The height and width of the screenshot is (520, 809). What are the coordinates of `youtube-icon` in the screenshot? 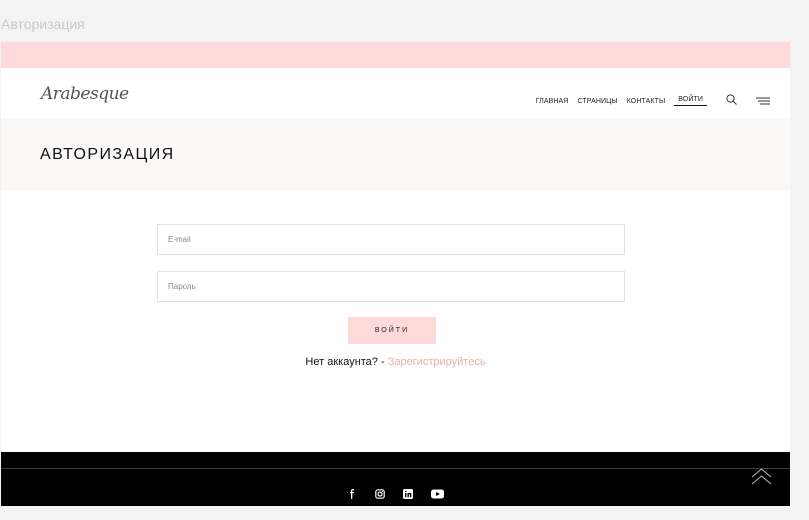 It's located at (437, 495).